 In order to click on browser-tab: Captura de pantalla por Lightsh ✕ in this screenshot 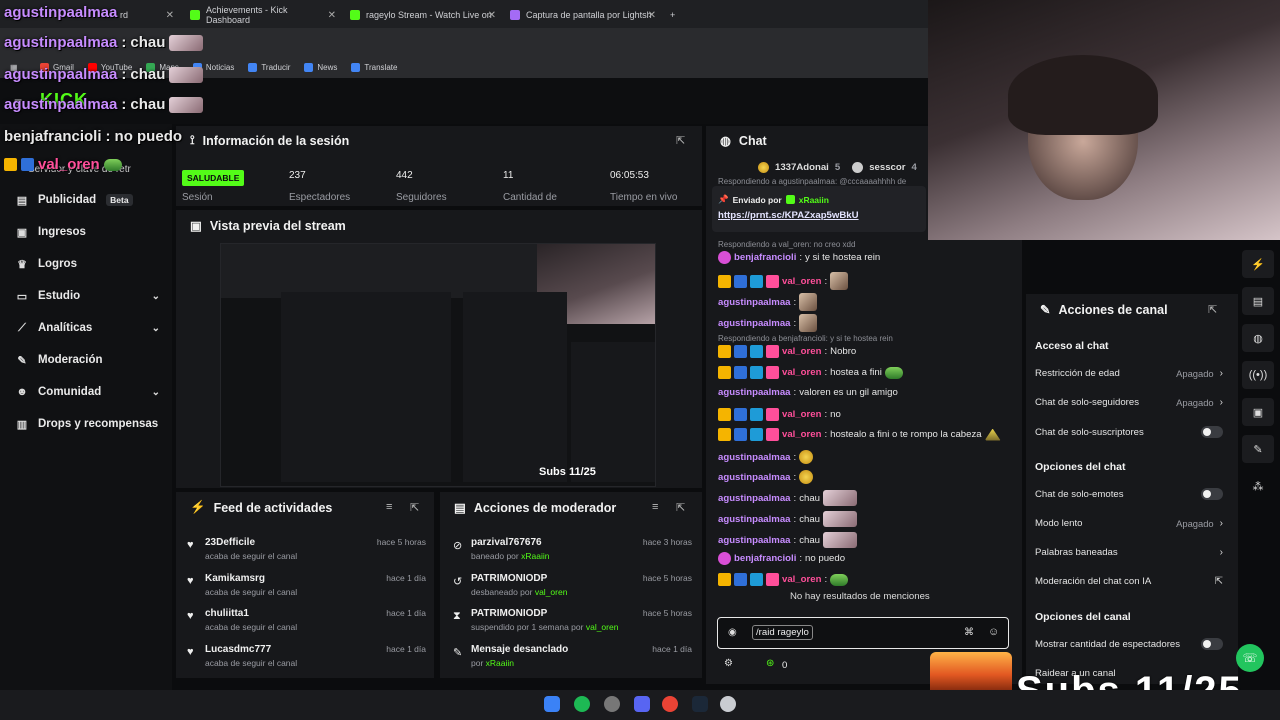, I will do `click(582, 15)`.